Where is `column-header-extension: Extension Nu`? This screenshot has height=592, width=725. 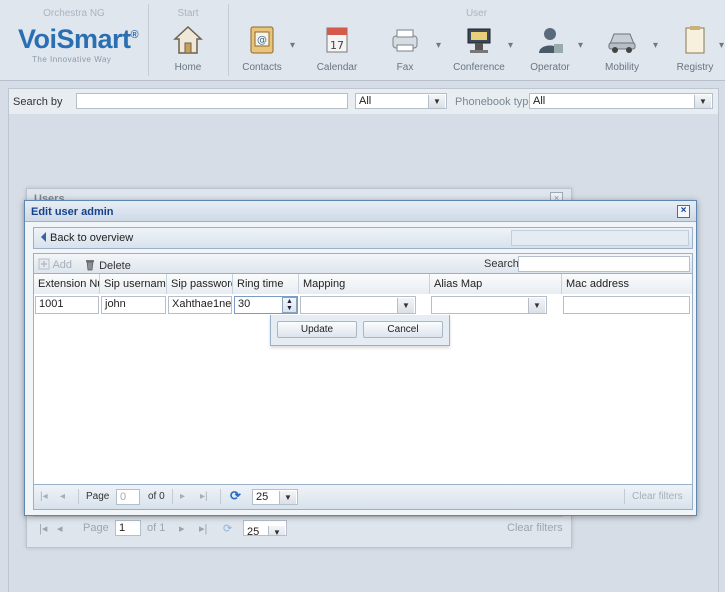
column-header-extension: Extension Nu is located at coordinates (67, 284).